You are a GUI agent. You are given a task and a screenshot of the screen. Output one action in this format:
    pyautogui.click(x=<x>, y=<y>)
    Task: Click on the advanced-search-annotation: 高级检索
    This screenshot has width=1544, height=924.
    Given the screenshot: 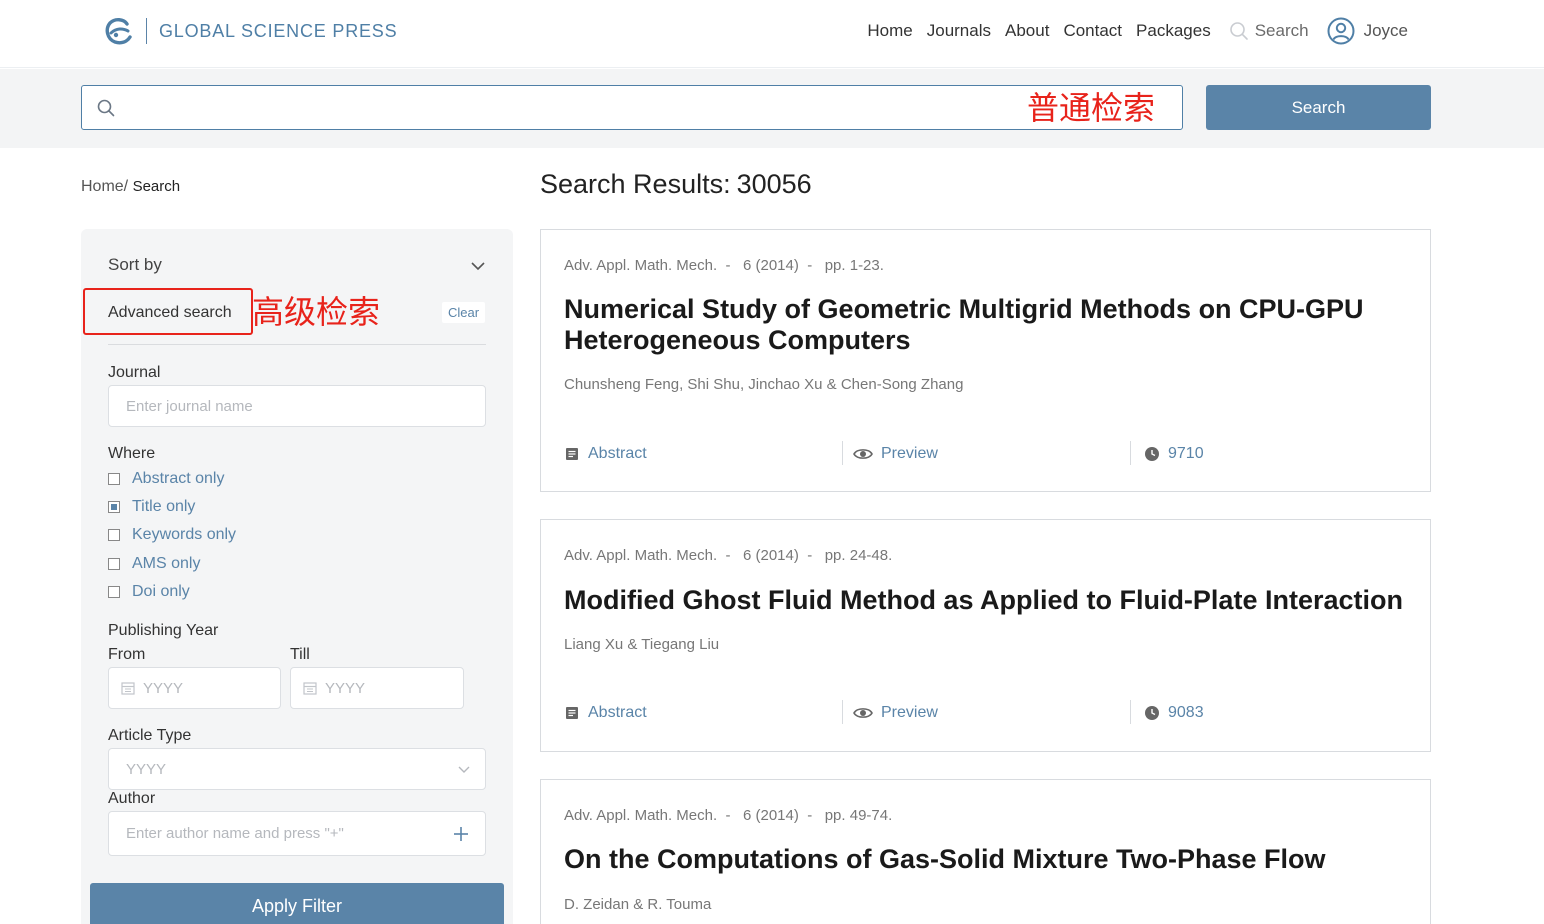 What is the action you would take?
    pyautogui.click(x=316, y=312)
    